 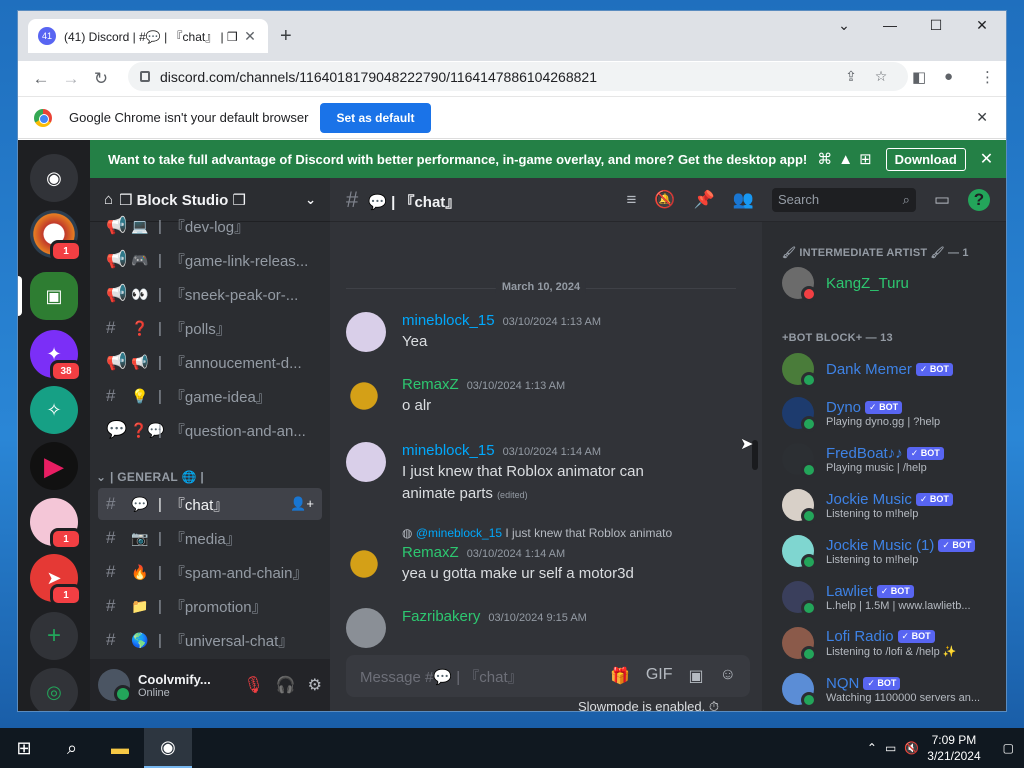 I want to click on message: Fazribakery 03/10/2024 9:15 AM, so click(x=546, y=628).